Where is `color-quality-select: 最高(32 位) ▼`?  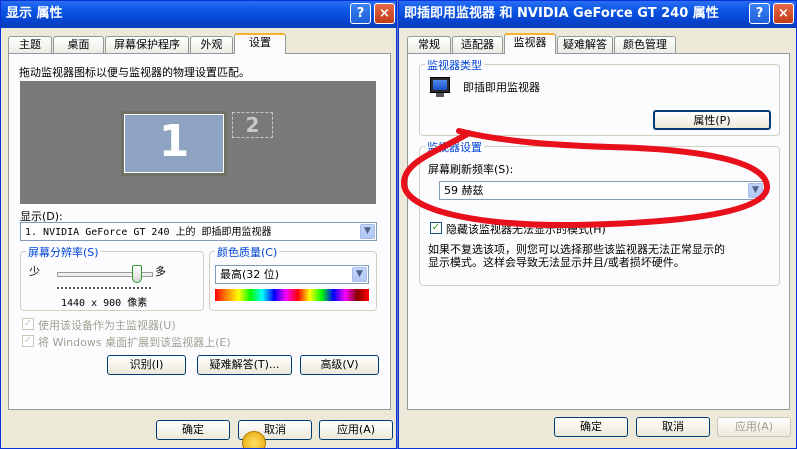 color-quality-select: 最高(32 位) ▼ is located at coordinates (292, 274).